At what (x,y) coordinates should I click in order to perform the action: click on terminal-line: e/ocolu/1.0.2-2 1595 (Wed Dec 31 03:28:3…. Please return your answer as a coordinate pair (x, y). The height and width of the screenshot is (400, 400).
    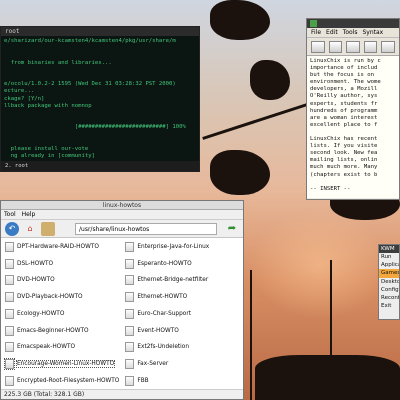
    Looking at the image, I should click on (90, 84).